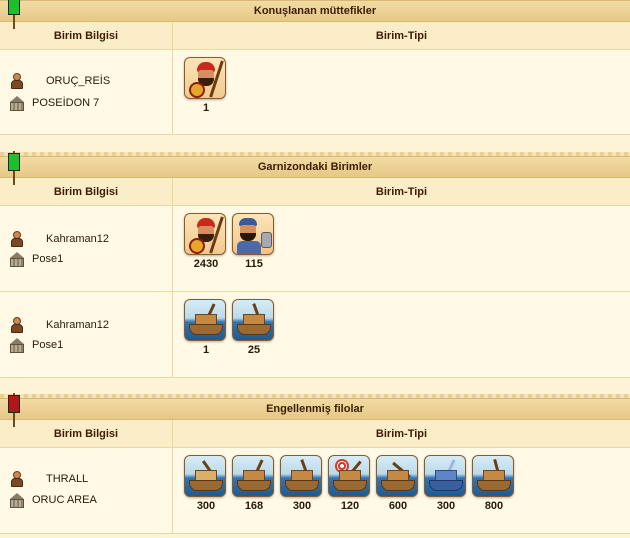  I want to click on unit-count: 800, so click(494, 506).